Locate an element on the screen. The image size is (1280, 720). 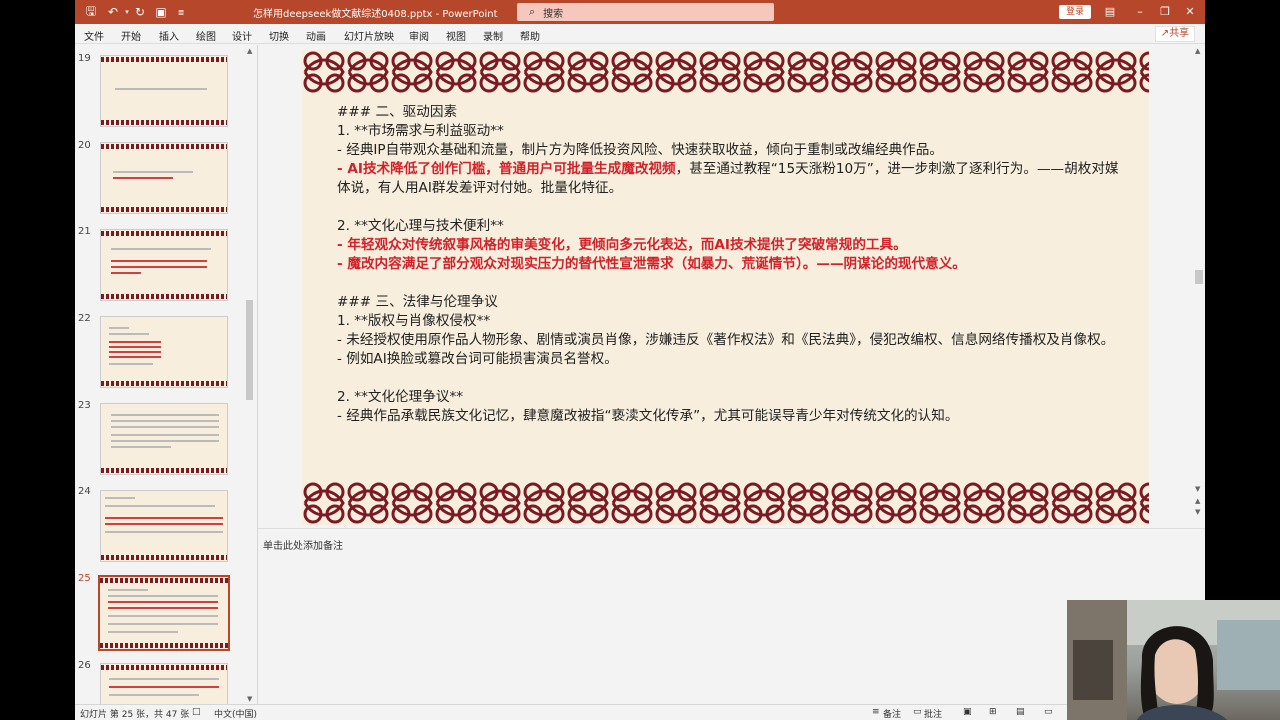
customize-toolbar-icon: ≣ is located at coordinates (181, 12).